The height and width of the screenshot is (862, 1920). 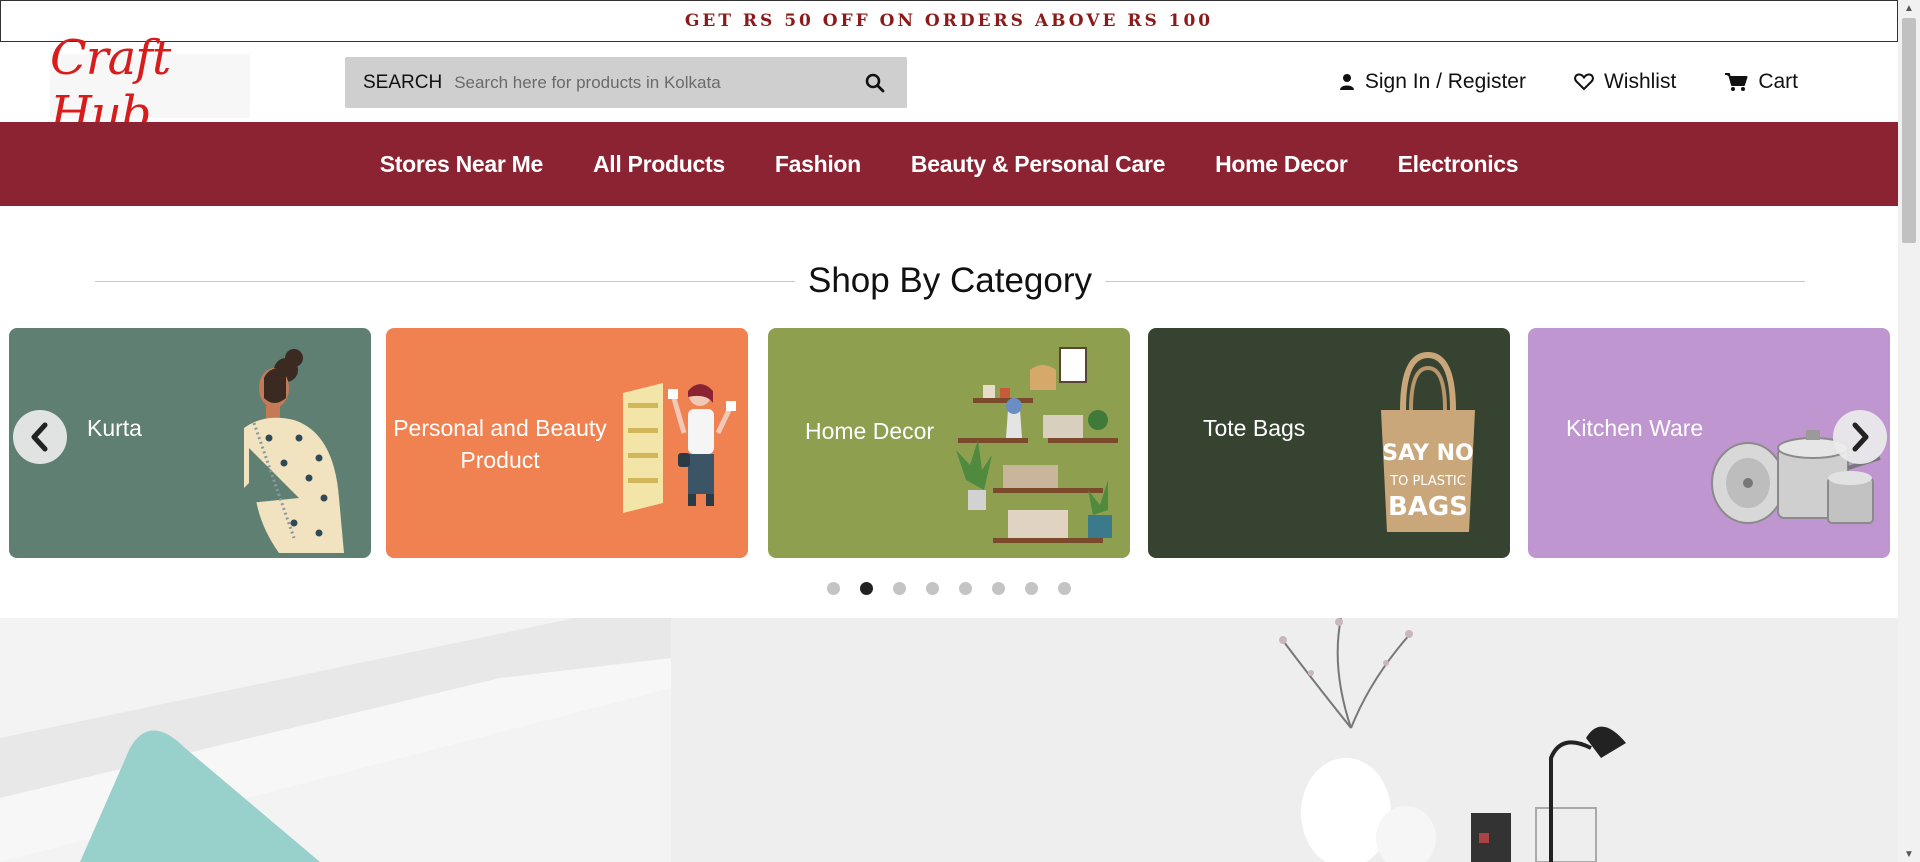 What do you see at coordinates (445, 281) in the screenshot?
I see `divider-left` at bounding box center [445, 281].